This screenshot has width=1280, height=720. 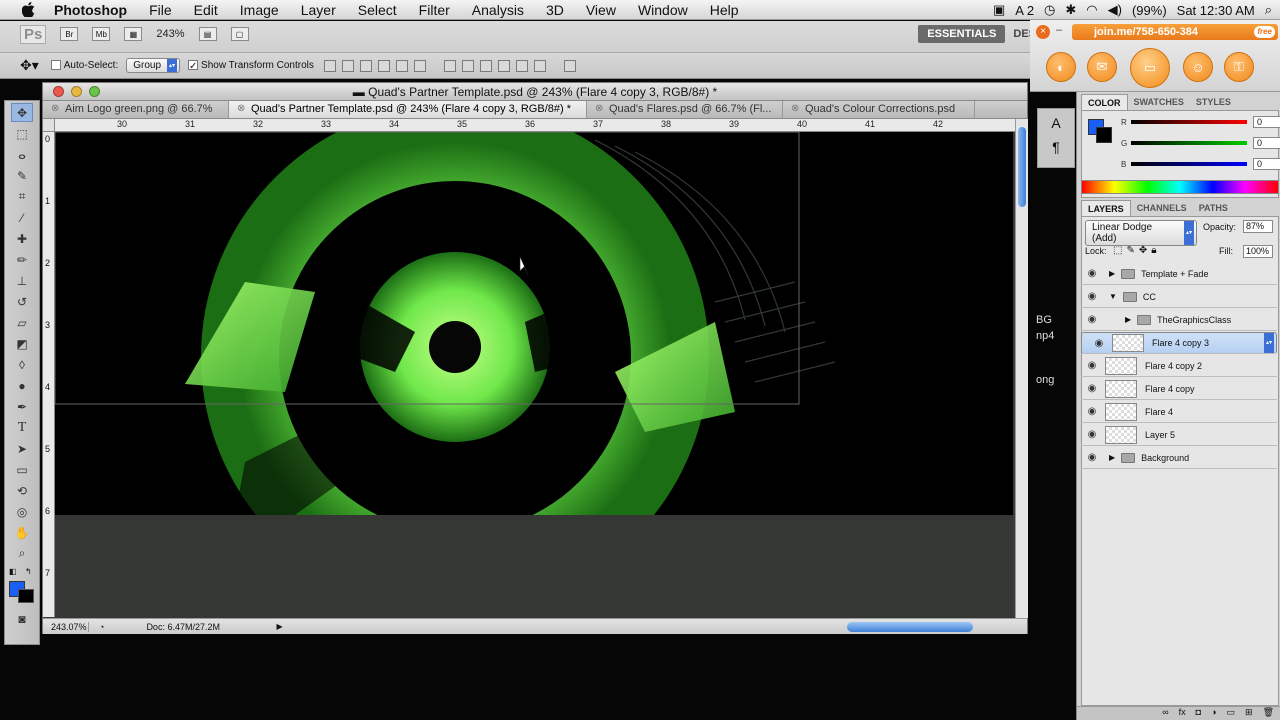 What do you see at coordinates (1179, 320) in the screenshot?
I see `layer-row: ◉ ▶ TheGraphicsClass` at bounding box center [1179, 320].